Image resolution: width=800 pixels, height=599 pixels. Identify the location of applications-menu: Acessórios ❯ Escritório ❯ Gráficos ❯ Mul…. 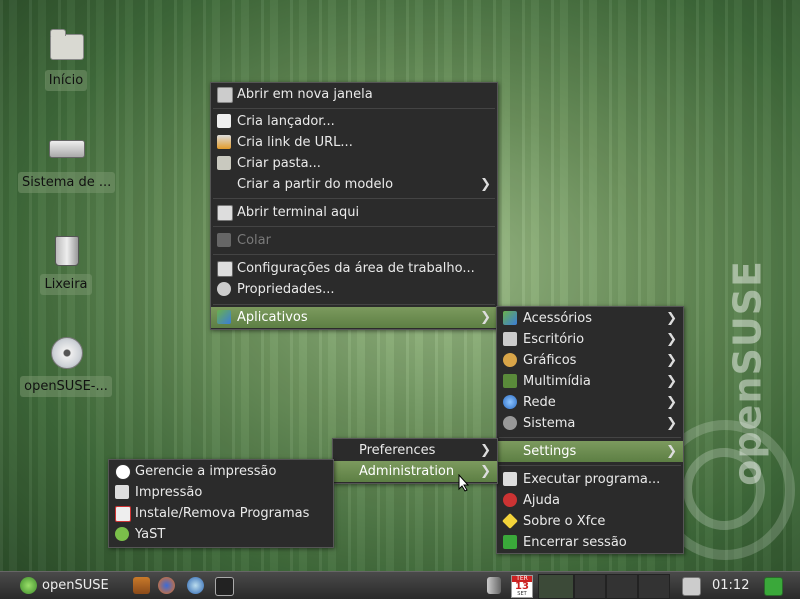
(590, 430).